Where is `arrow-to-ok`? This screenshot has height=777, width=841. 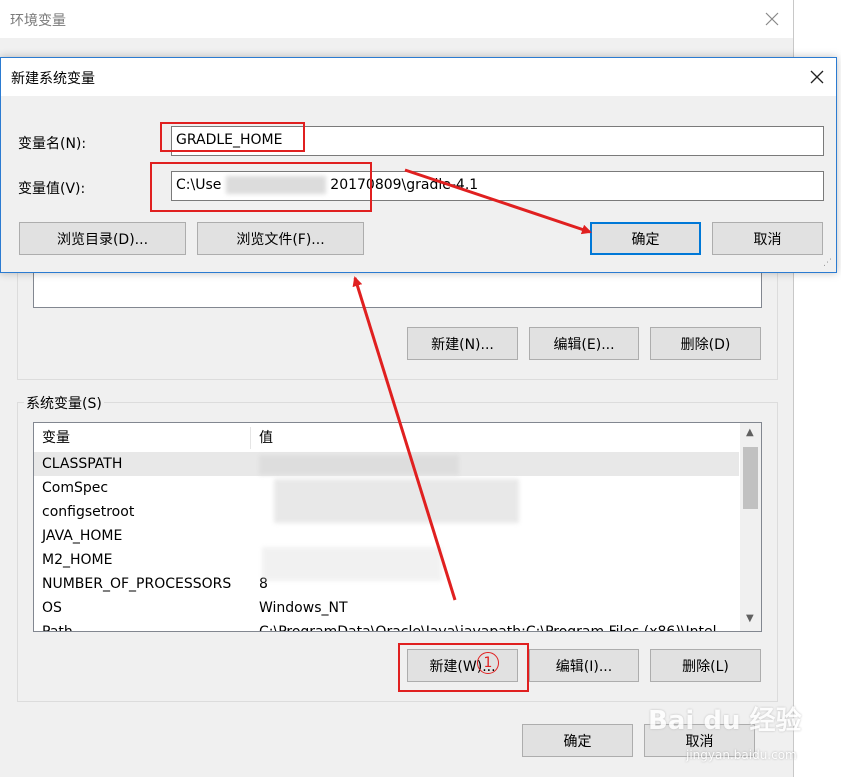
arrow-to-ok is located at coordinates (498, 201).